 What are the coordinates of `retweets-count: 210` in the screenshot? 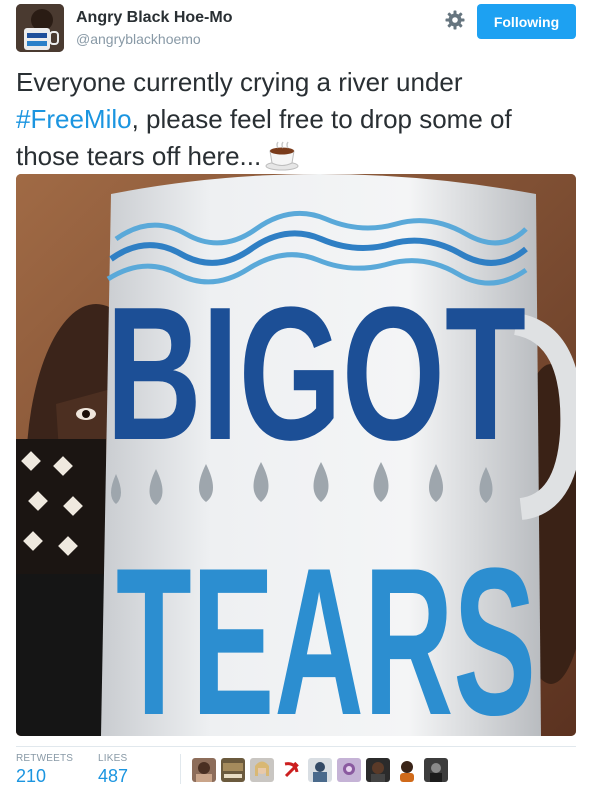 It's located at (31, 776).